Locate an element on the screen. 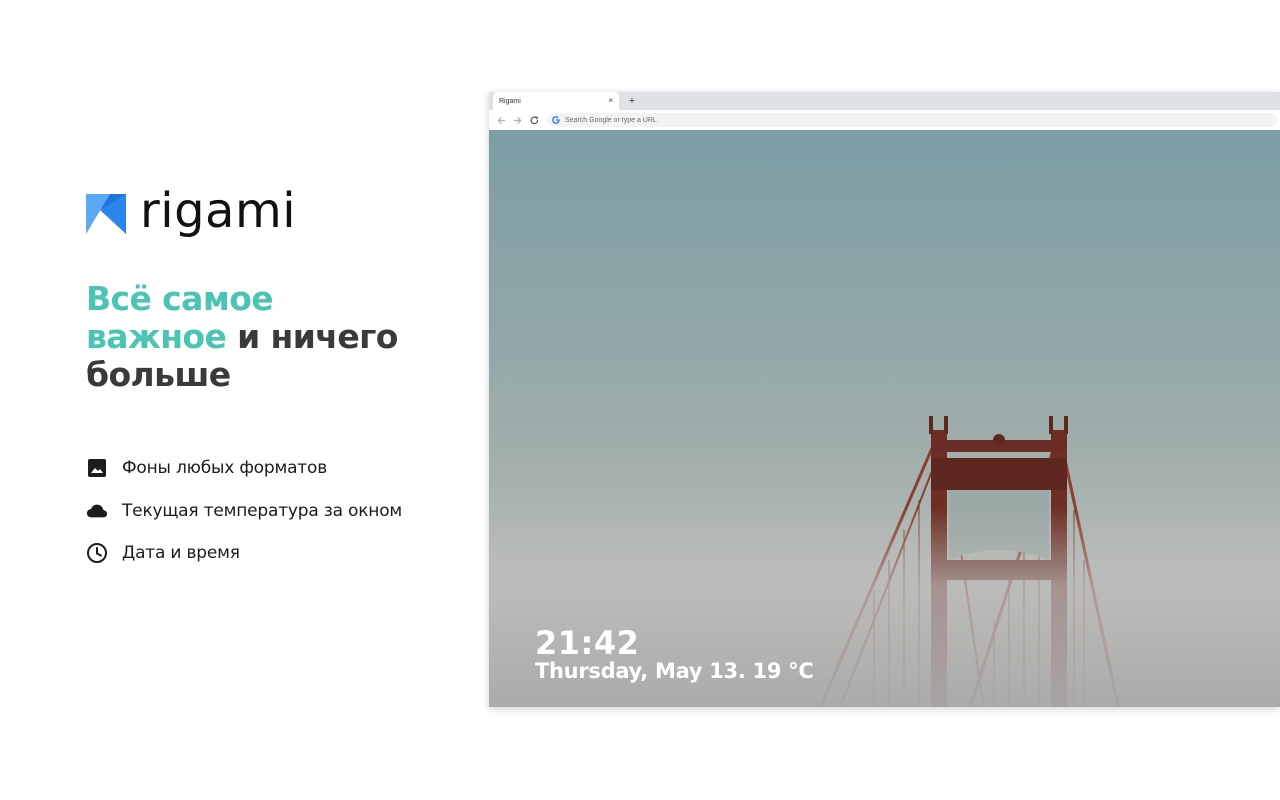 This screenshot has width=1280, height=800. address-bar: Search Google or type a URL is located at coordinates (912, 120).